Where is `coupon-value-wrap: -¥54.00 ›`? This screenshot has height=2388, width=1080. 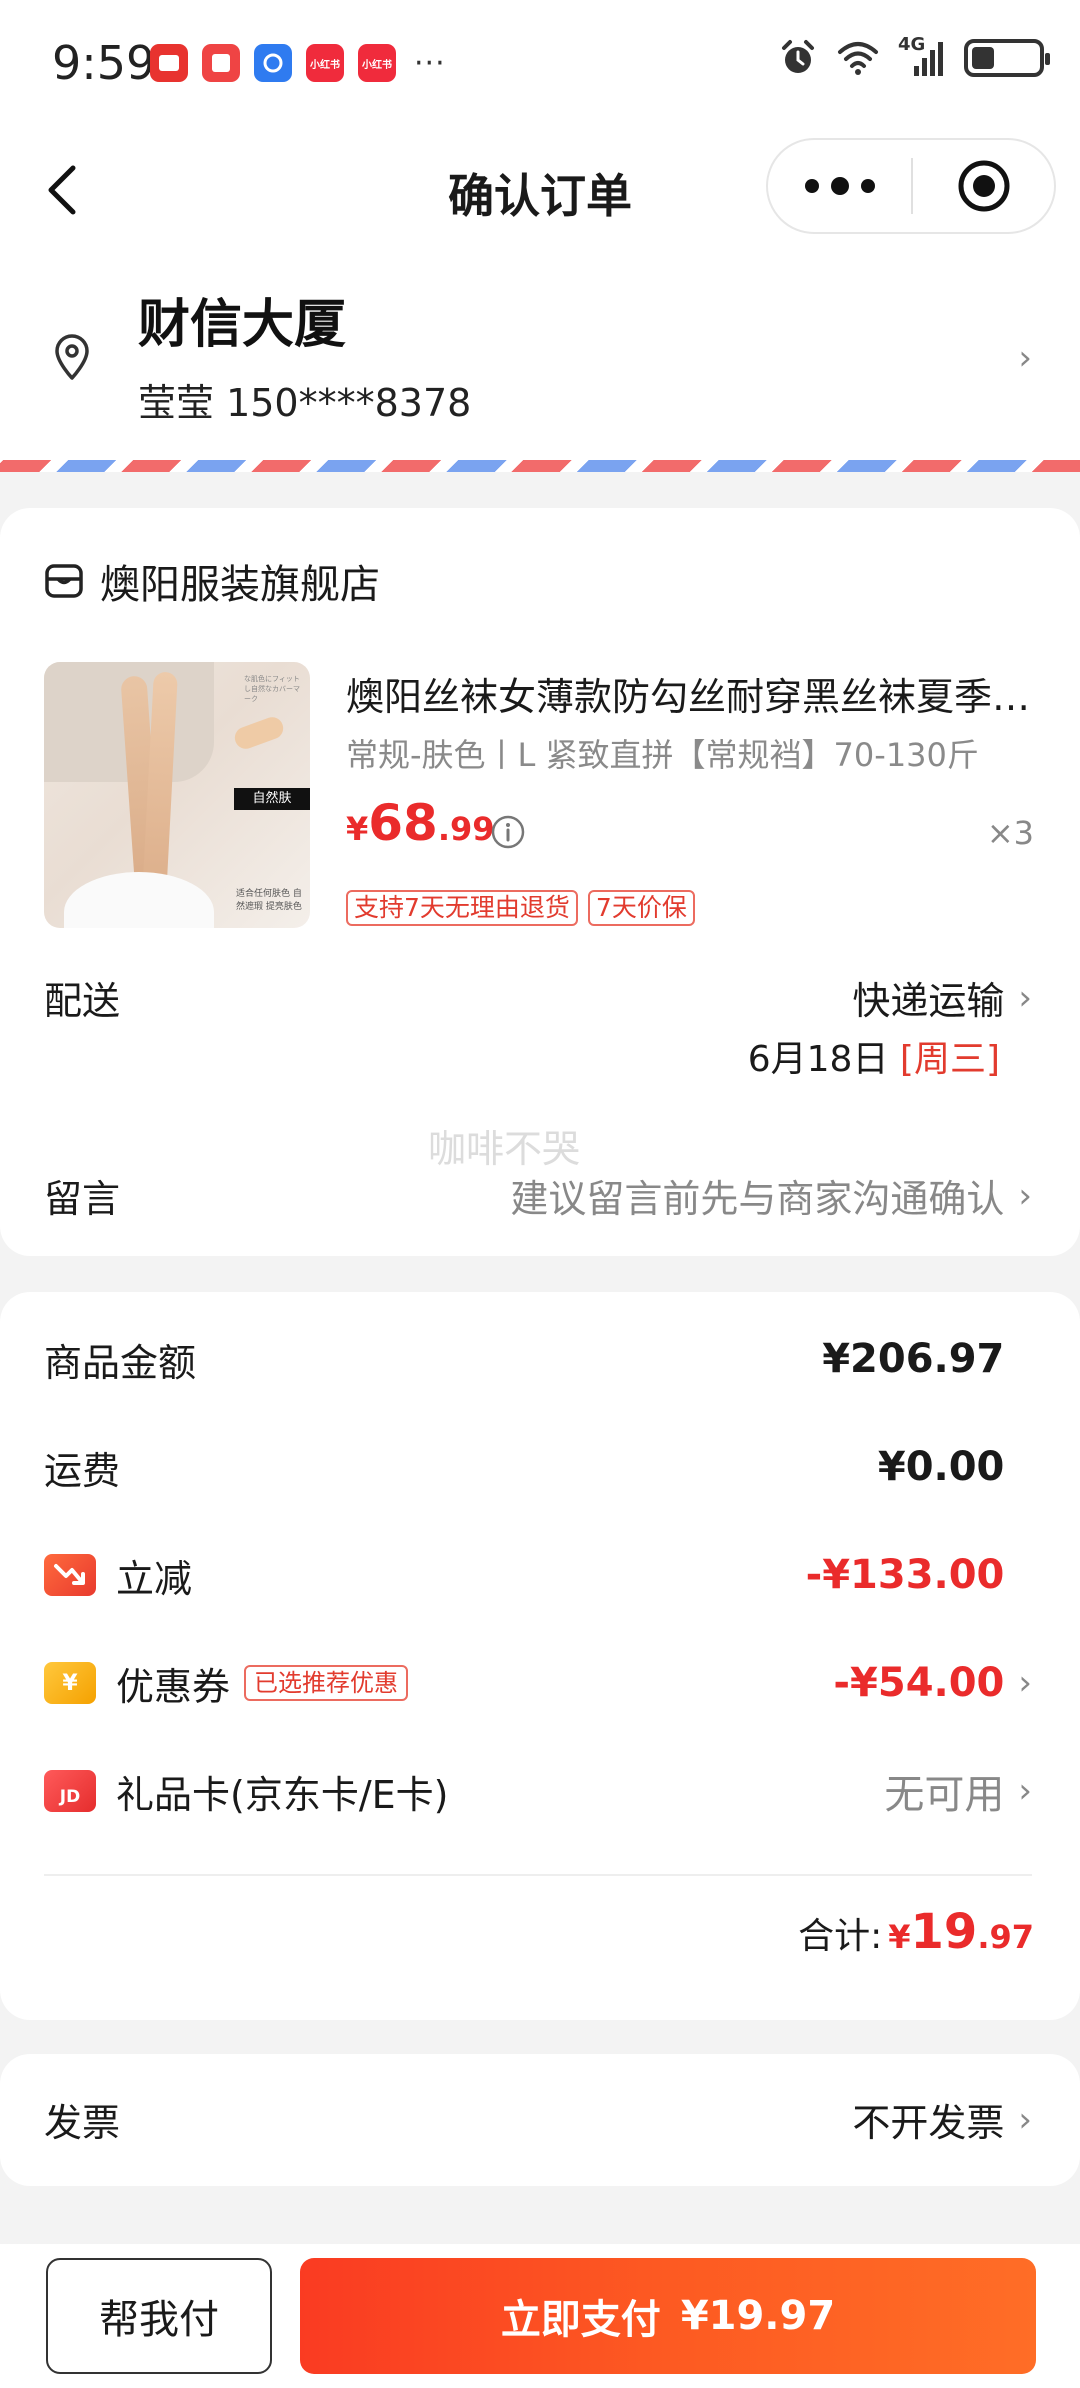
coupon-value-wrap: -¥54.00 › is located at coordinates (932, 1683).